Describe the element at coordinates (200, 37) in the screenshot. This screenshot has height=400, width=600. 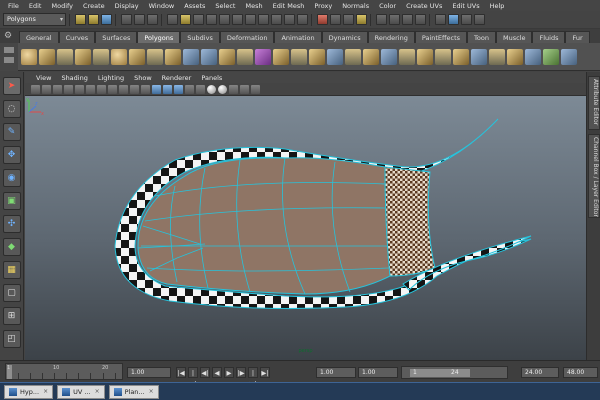
I see `tab-subdivs: Subdivs` at that location.